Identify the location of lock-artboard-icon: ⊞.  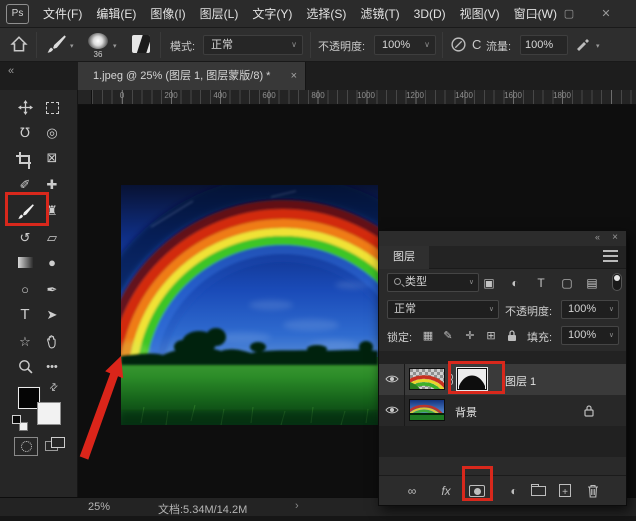
(491, 336).